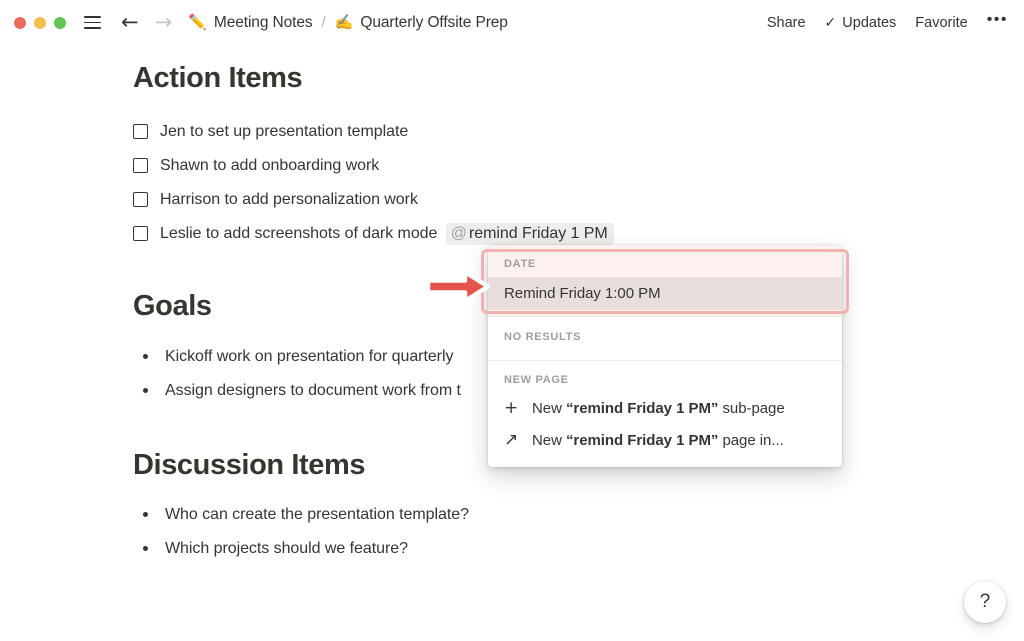  Describe the element at coordinates (511, 439) in the screenshot. I see `arrow-up-right-icon: ↗` at that location.